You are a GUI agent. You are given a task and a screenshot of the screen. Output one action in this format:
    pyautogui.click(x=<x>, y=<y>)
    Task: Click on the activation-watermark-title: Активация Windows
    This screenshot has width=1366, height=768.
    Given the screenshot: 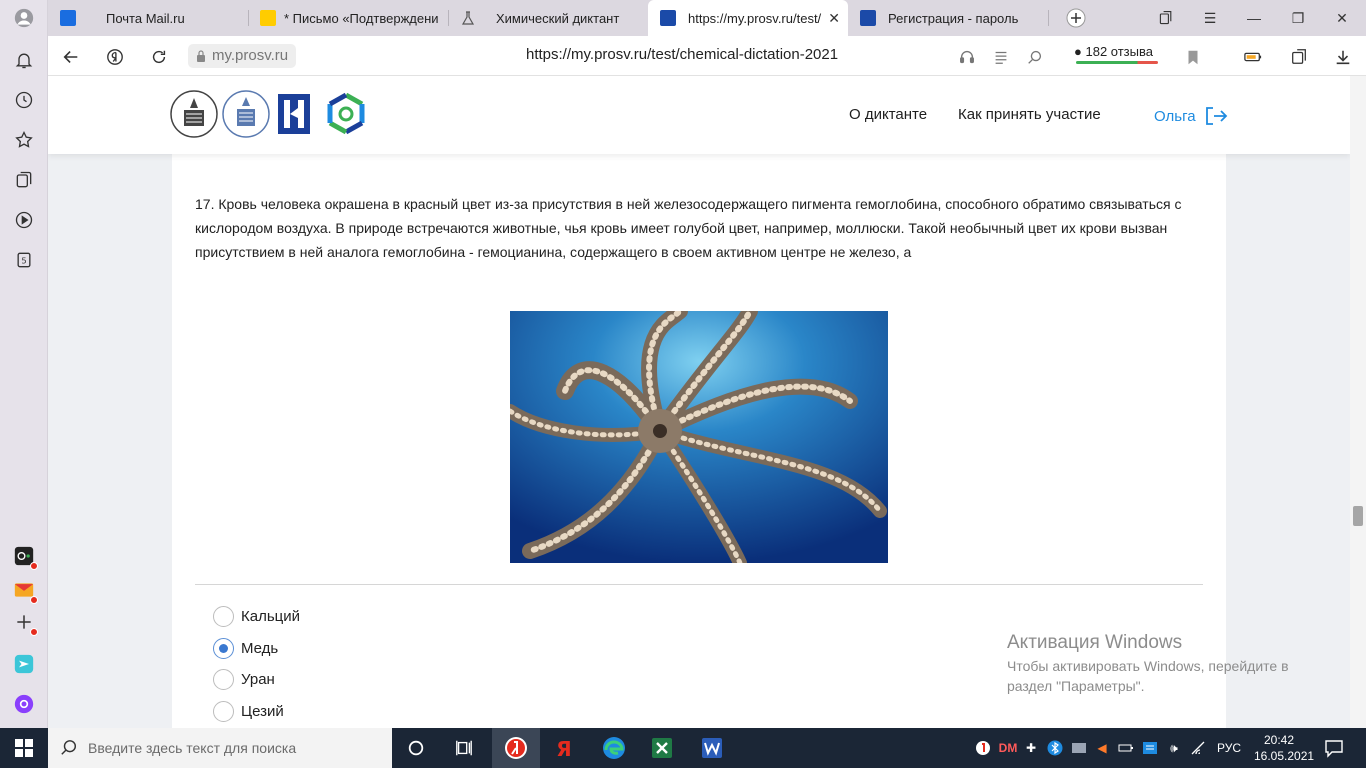 What is the action you would take?
    pyautogui.click(x=1095, y=642)
    